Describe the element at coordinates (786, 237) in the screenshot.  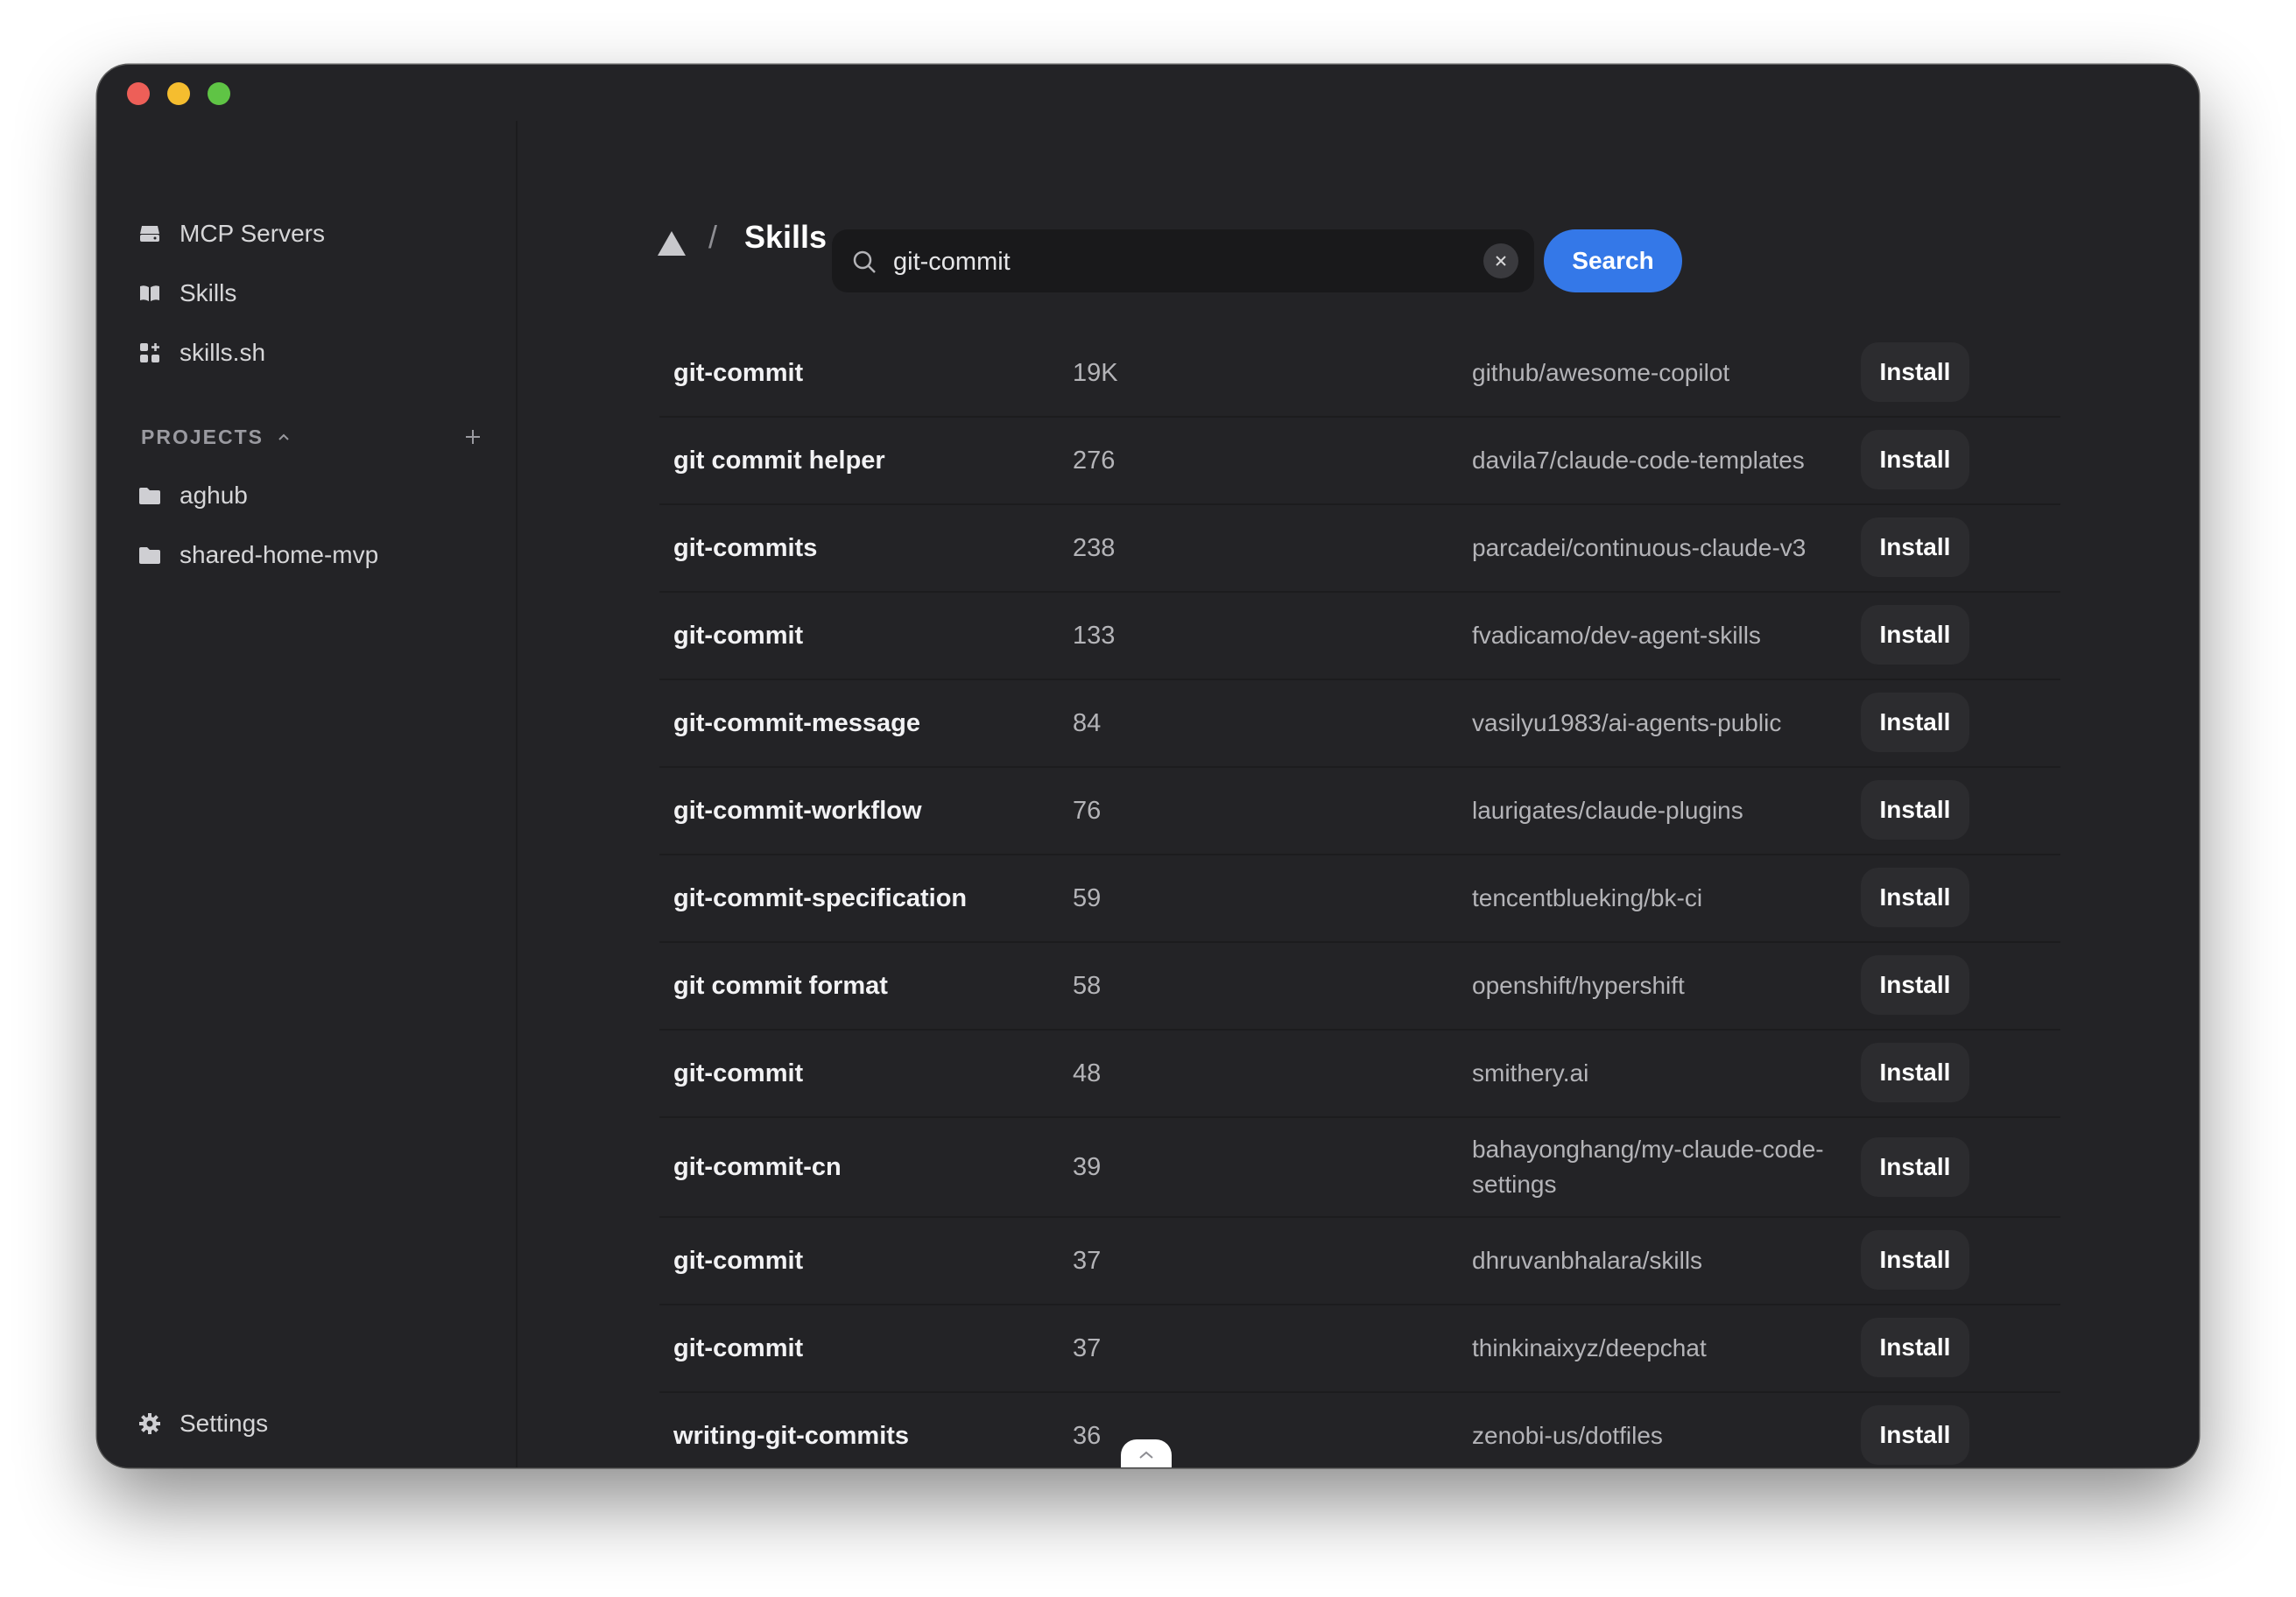
I see `page-title: Skills` at that location.